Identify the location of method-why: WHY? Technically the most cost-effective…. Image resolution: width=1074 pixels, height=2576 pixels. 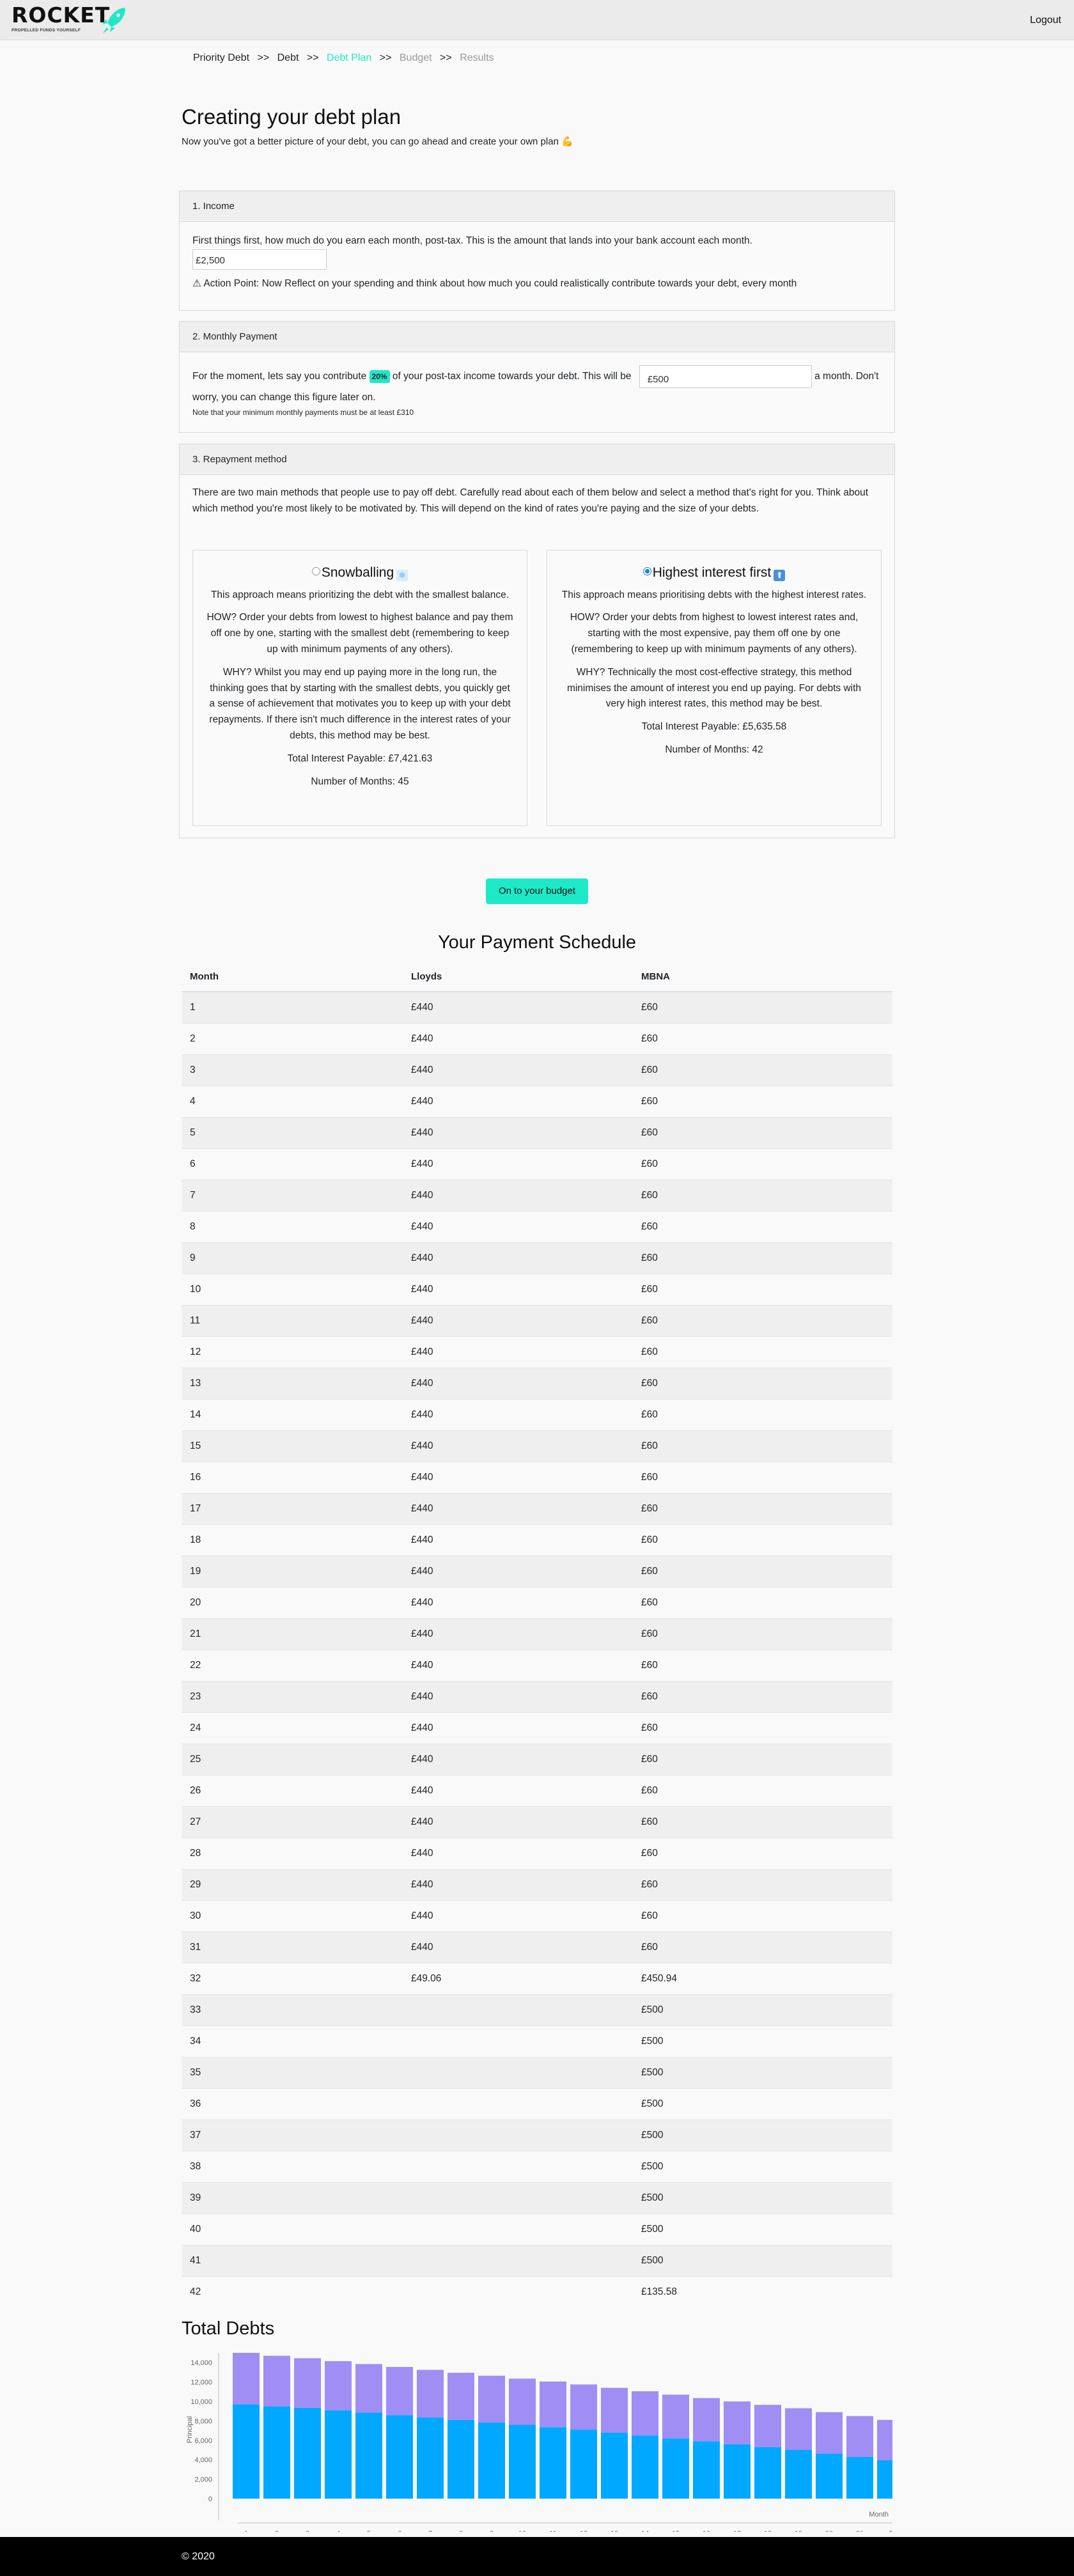
(714, 688).